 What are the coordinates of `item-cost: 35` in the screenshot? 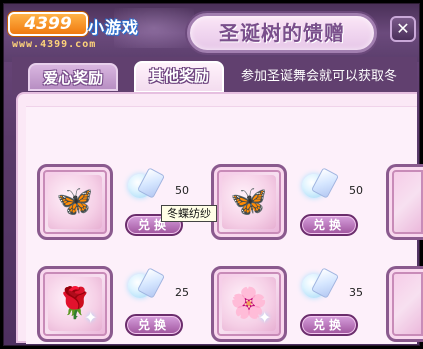 It's located at (356, 292).